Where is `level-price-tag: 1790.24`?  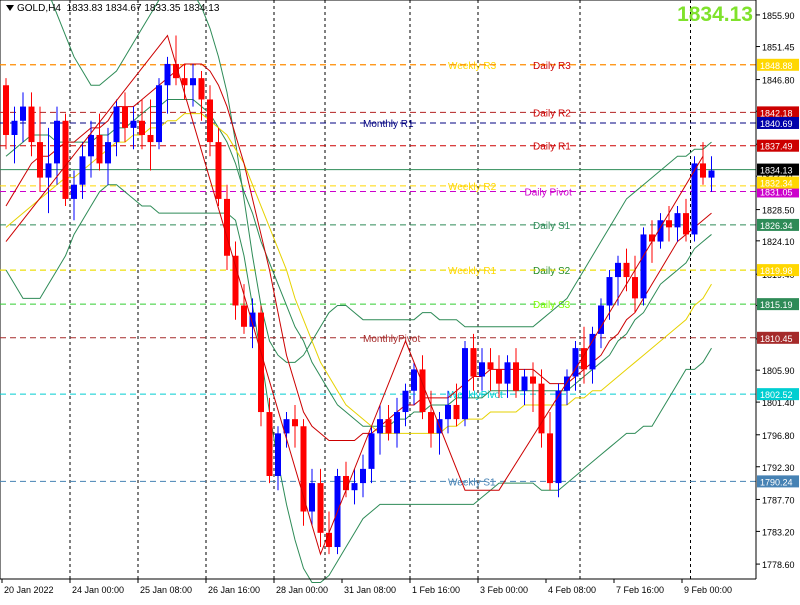
level-price-tag: 1790.24 is located at coordinates (776, 482).